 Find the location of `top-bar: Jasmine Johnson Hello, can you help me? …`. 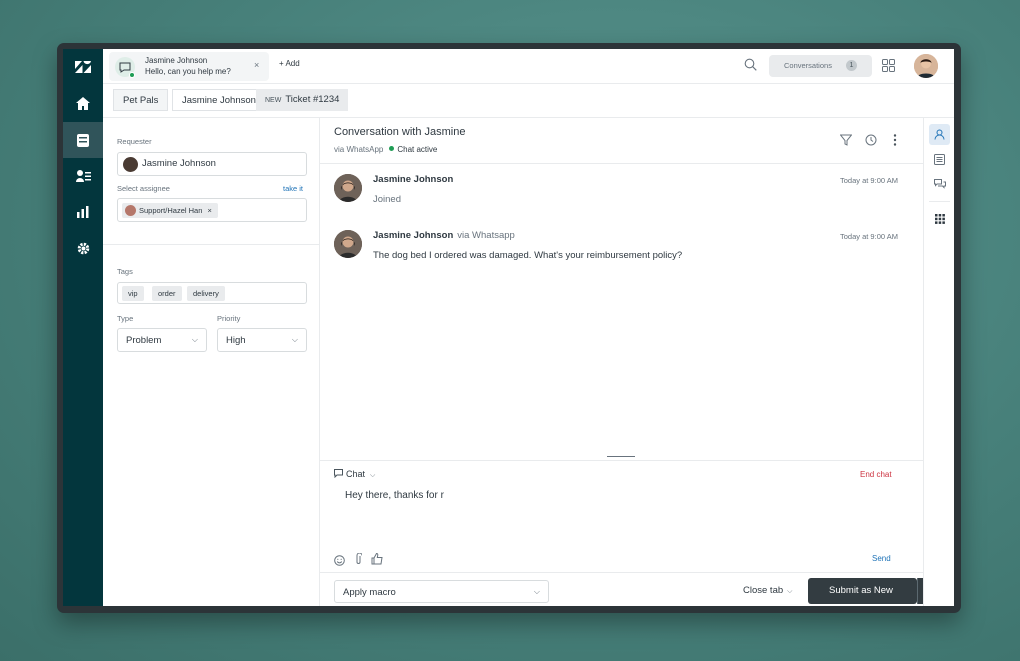

top-bar: Jasmine Johnson Hello, can you help me? … is located at coordinates (528, 66).